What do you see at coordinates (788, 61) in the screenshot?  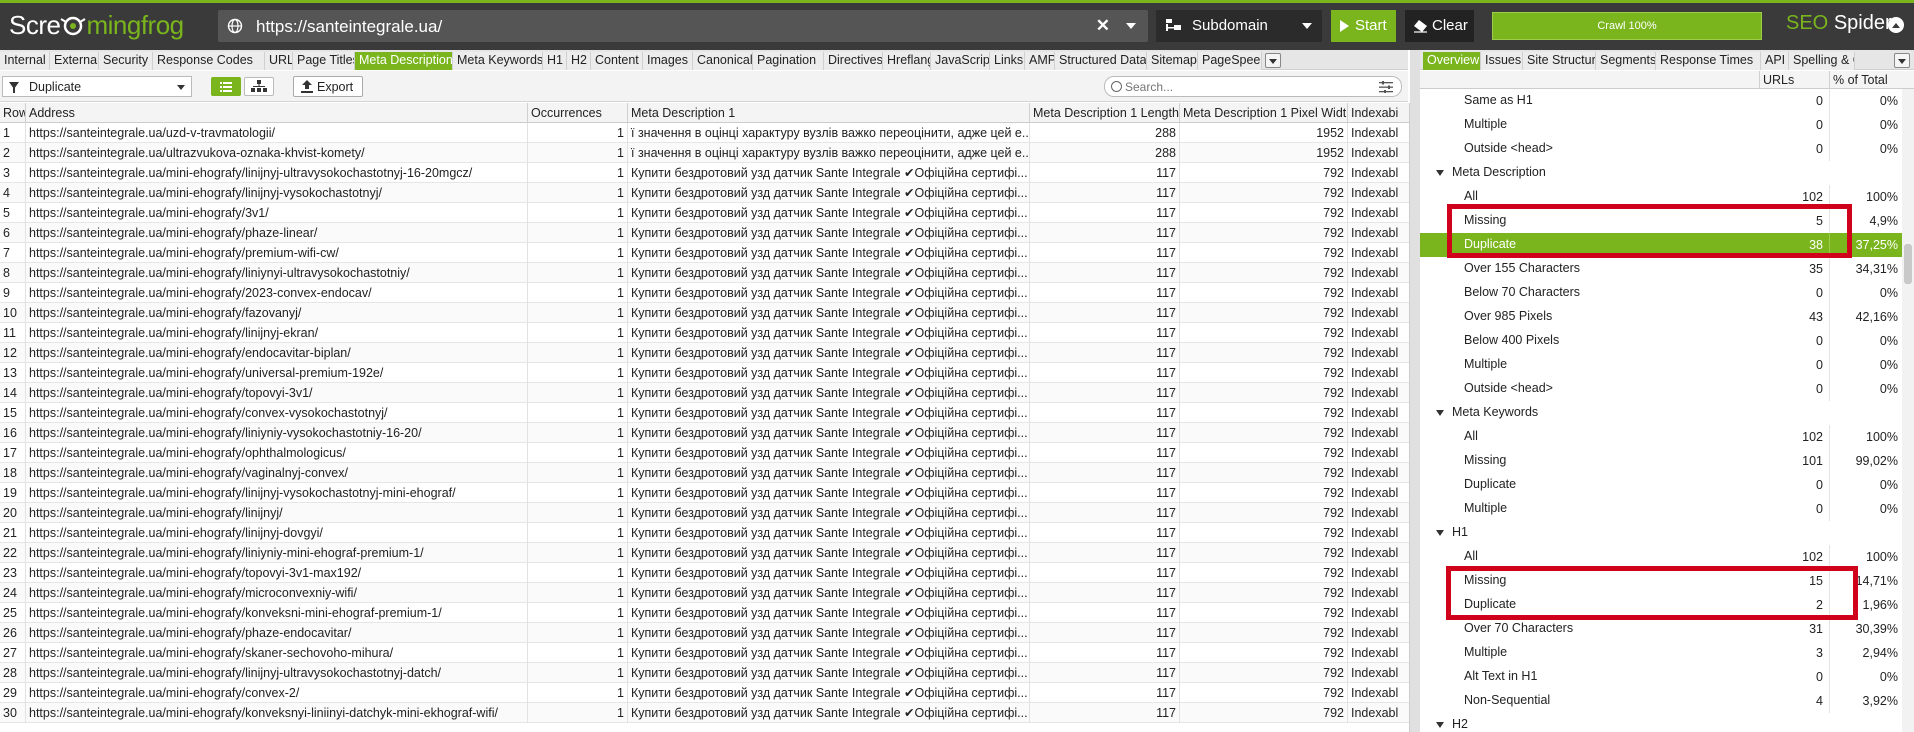 I see `tab-pagination: Pagination` at bounding box center [788, 61].